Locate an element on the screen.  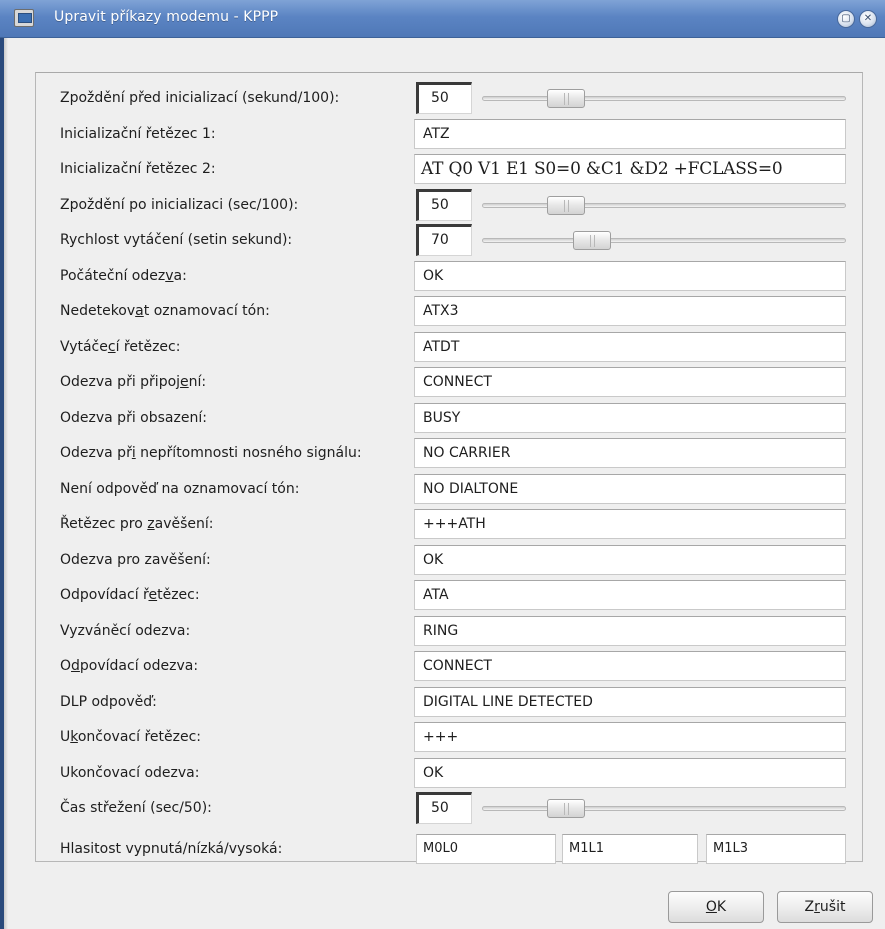
init-response-row: Počáteční odezva: OK is located at coordinates (446, 276).